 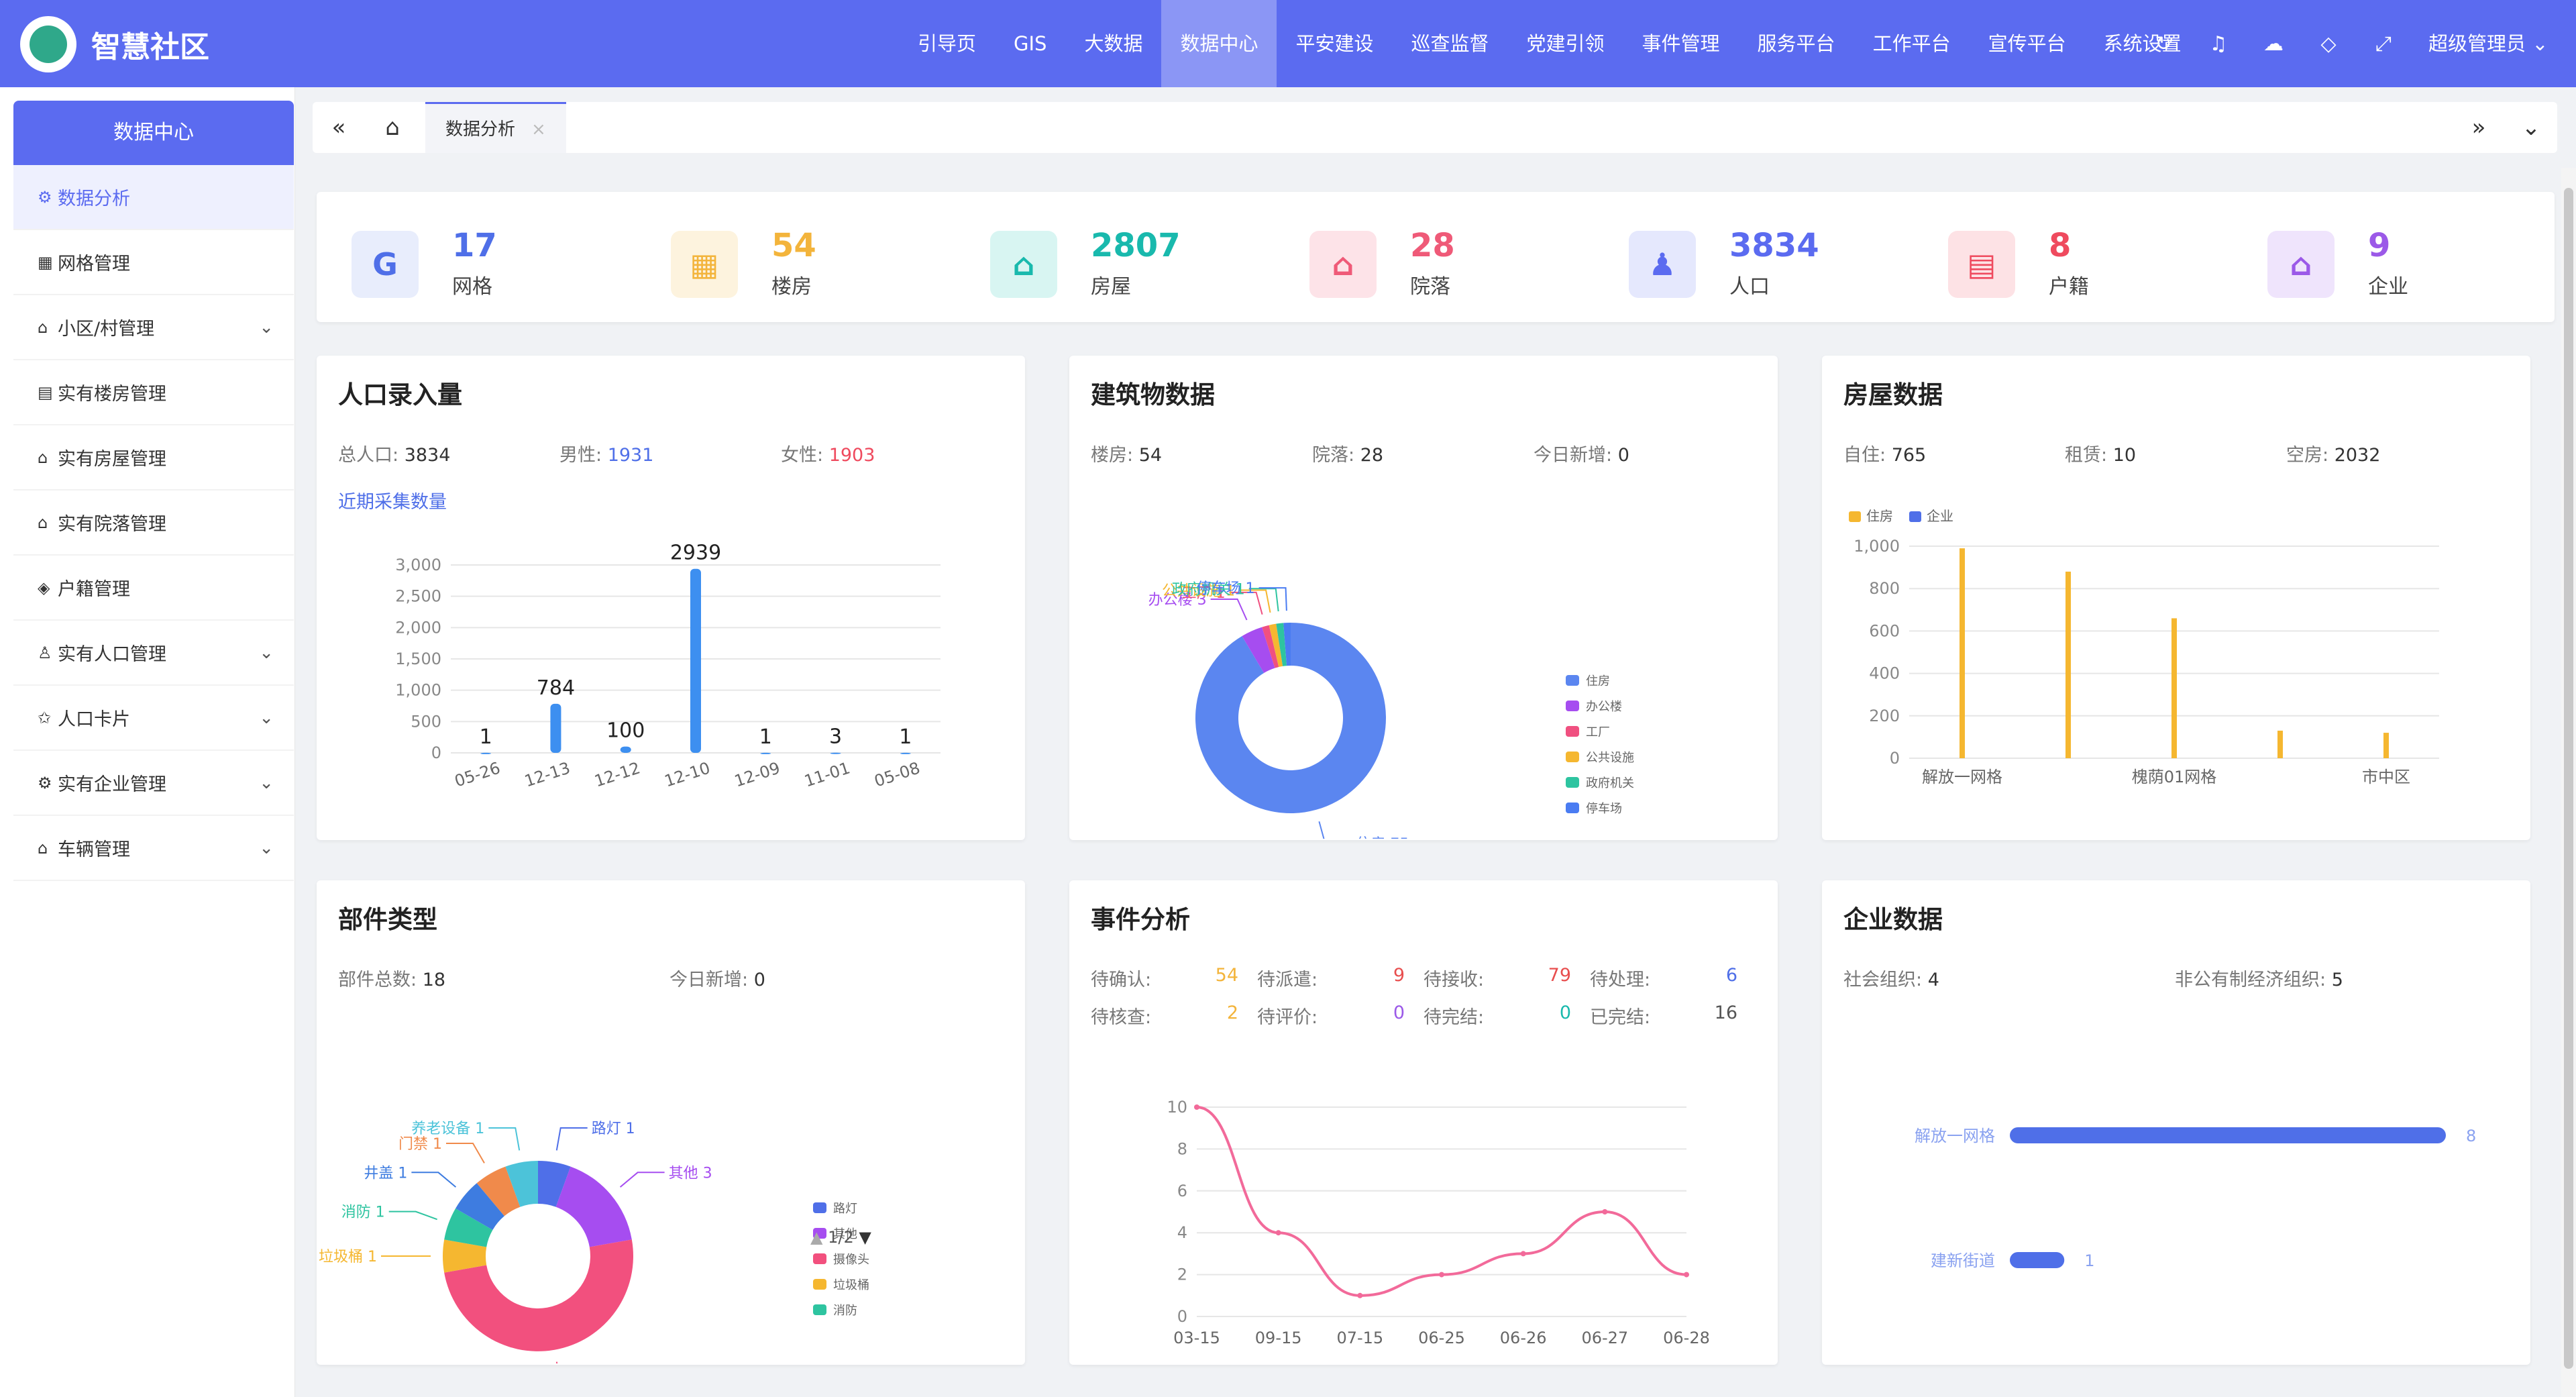 I want to click on stat-icon: ⌂, so click(x=2300, y=264).